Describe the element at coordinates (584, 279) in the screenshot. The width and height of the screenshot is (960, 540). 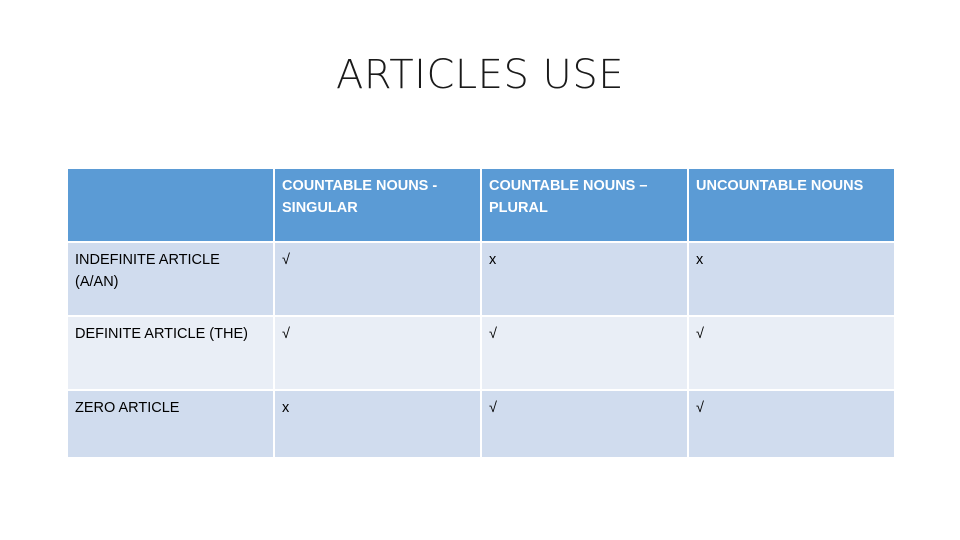
I see `cell-indefinite-countable-plural: x` at that location.